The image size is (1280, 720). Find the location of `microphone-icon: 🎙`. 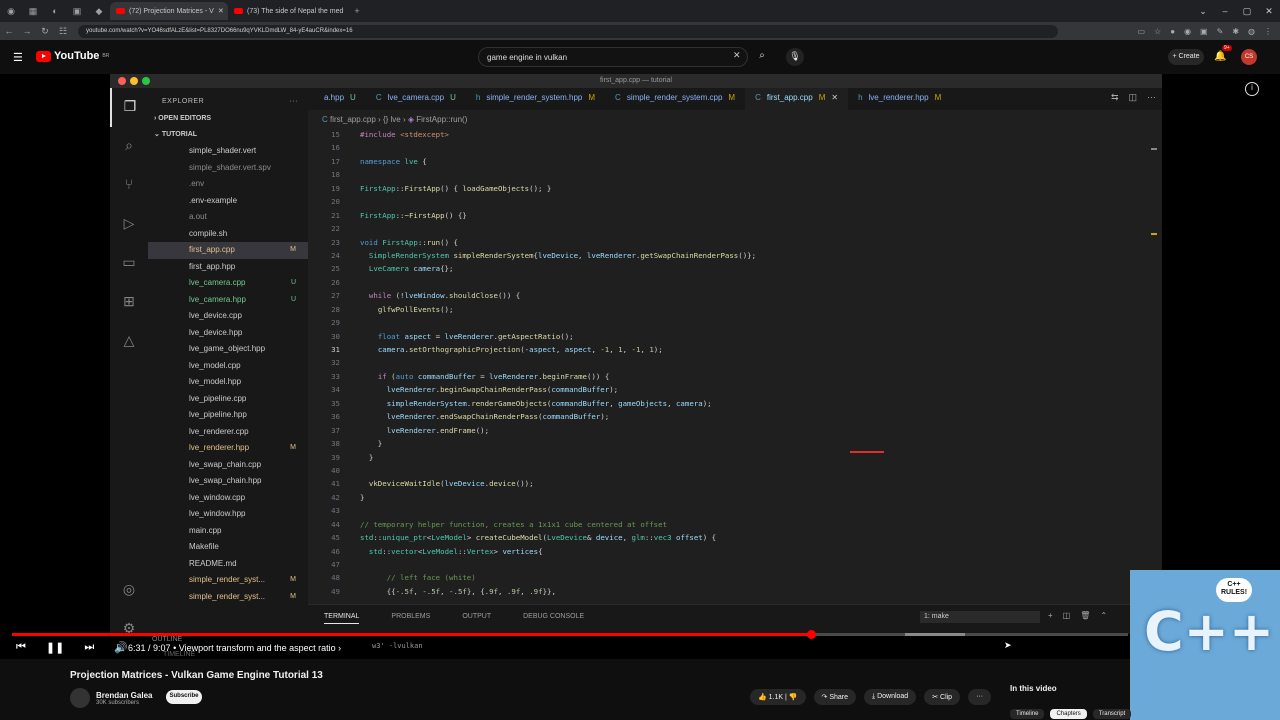

microphone-icon: 🎙 is located at coordinates (795, 57).